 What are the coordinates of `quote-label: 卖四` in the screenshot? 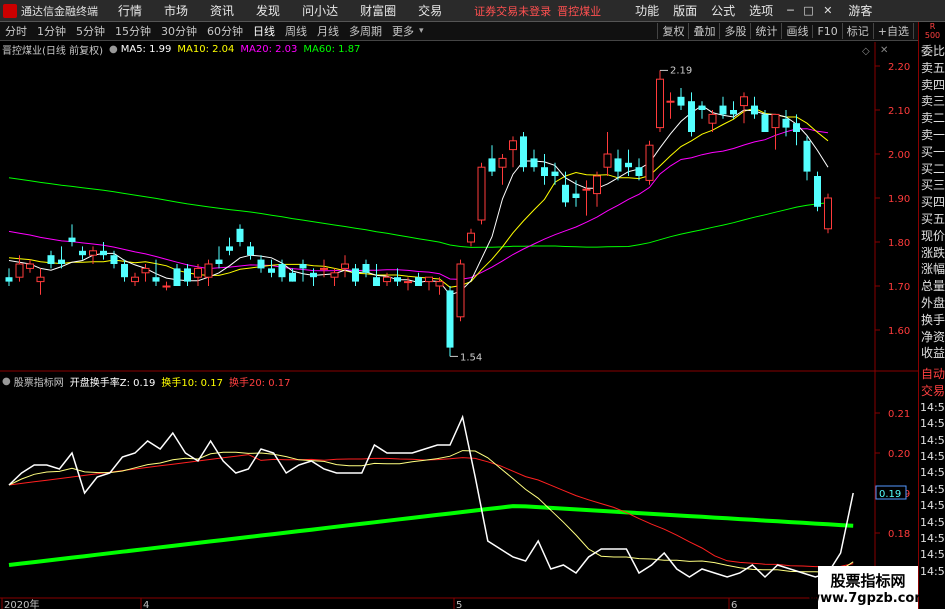 It's located at (933, 84).